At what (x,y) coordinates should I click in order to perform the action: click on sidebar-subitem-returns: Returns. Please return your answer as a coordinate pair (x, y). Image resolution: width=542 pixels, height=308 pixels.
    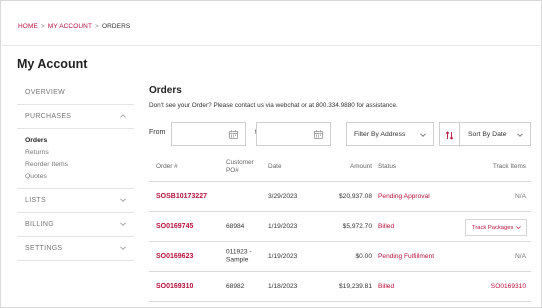
    Looking at the image, I should click on (75, 152).